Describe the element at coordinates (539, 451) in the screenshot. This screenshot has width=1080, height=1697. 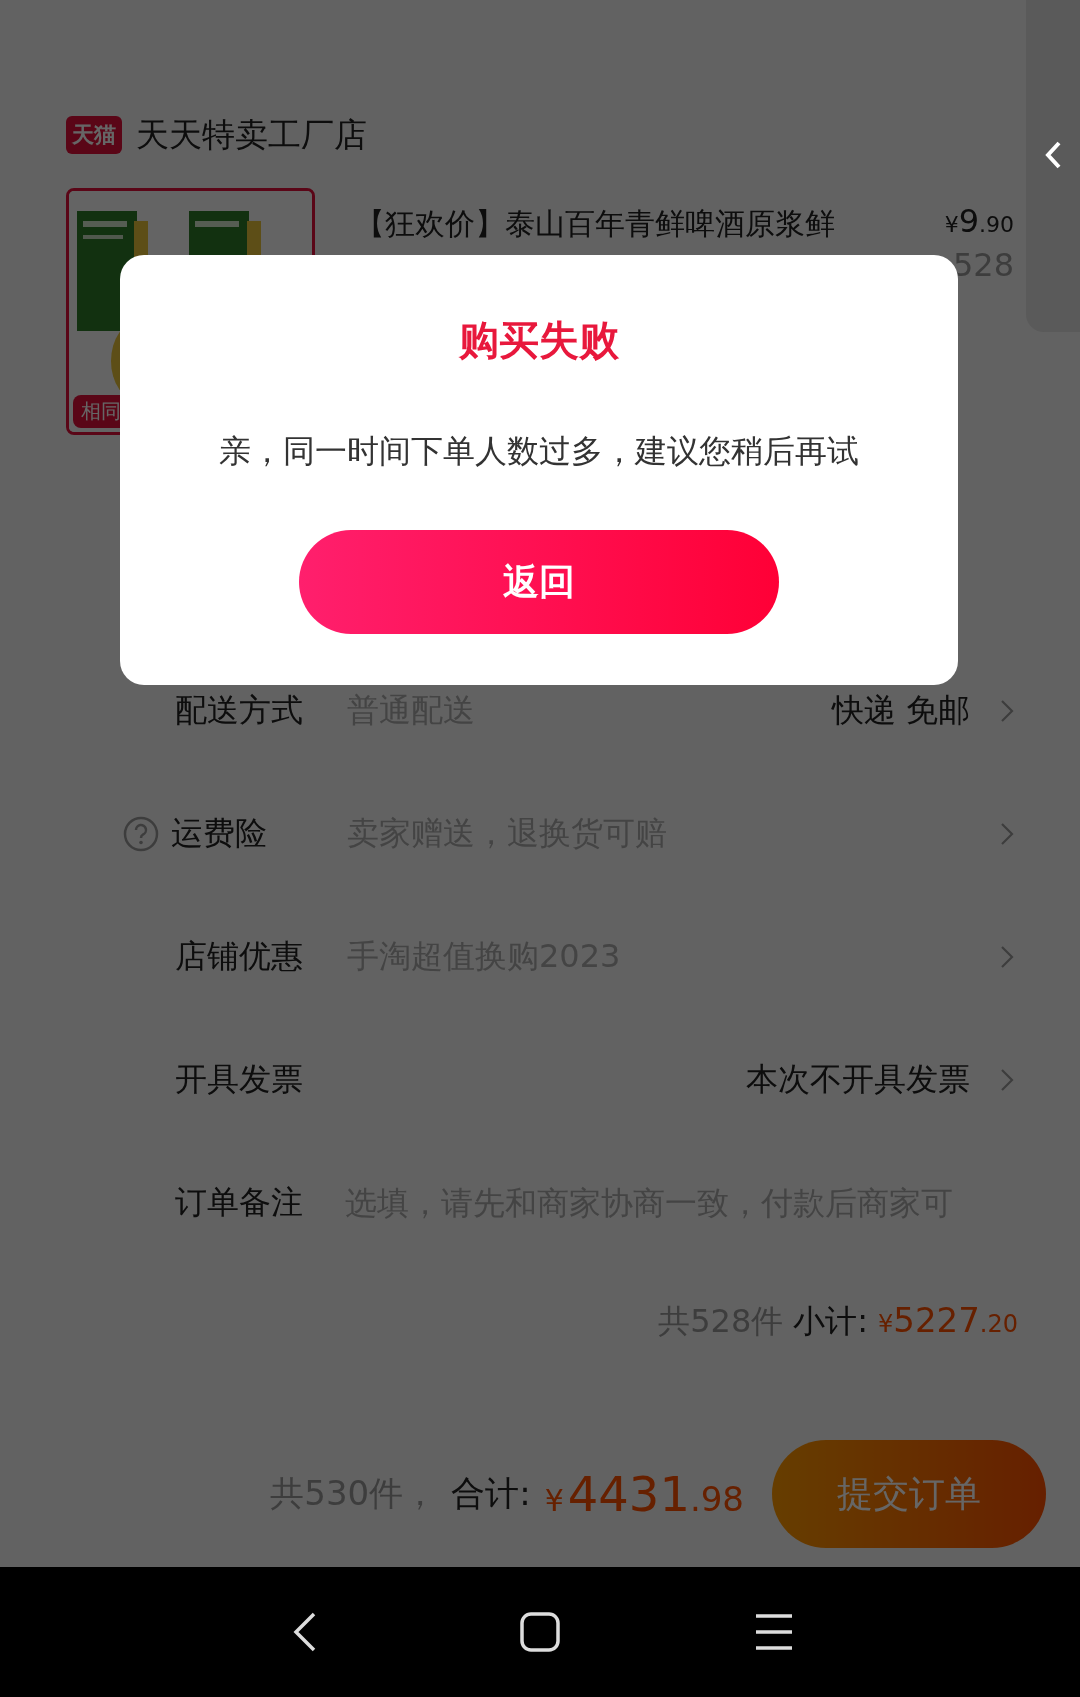
I see `dialog-message: 亲，同一时间下单人数过多，建议您稍后再试` at that location.